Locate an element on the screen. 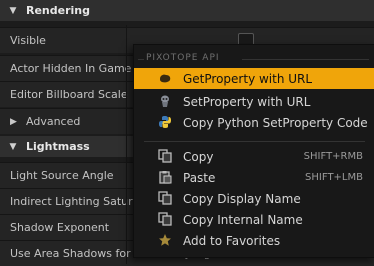  property-label: Shadow Exponent is located at coordinates (60, 227).